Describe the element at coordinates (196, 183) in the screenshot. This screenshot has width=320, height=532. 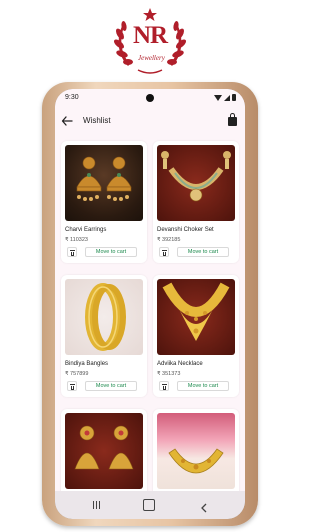
I see `product-image-choker-set` at that location.